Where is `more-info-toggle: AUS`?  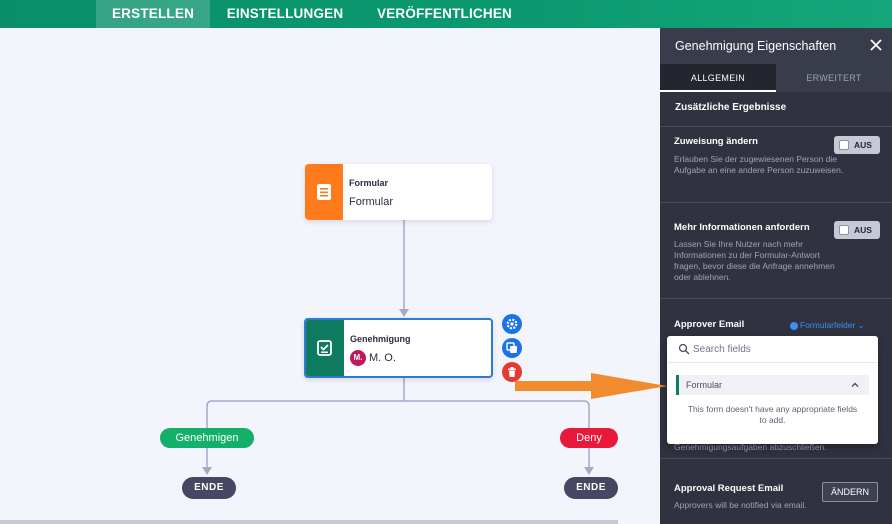 more-info-toggle: AUS is located at coordinates (857, 230).